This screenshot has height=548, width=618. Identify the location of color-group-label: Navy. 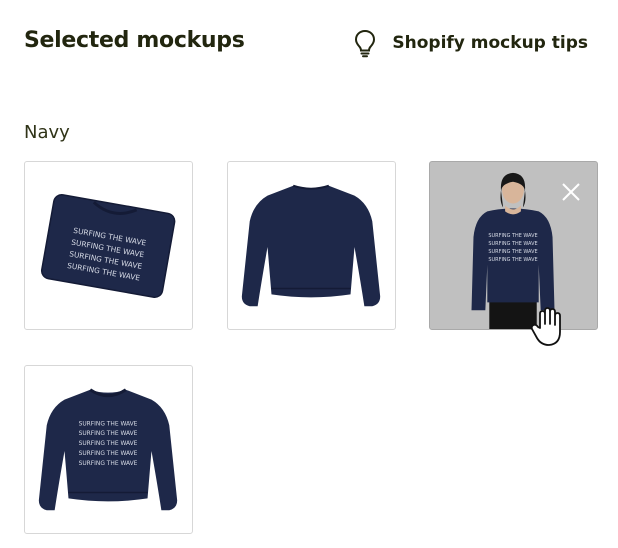
(47, 132).